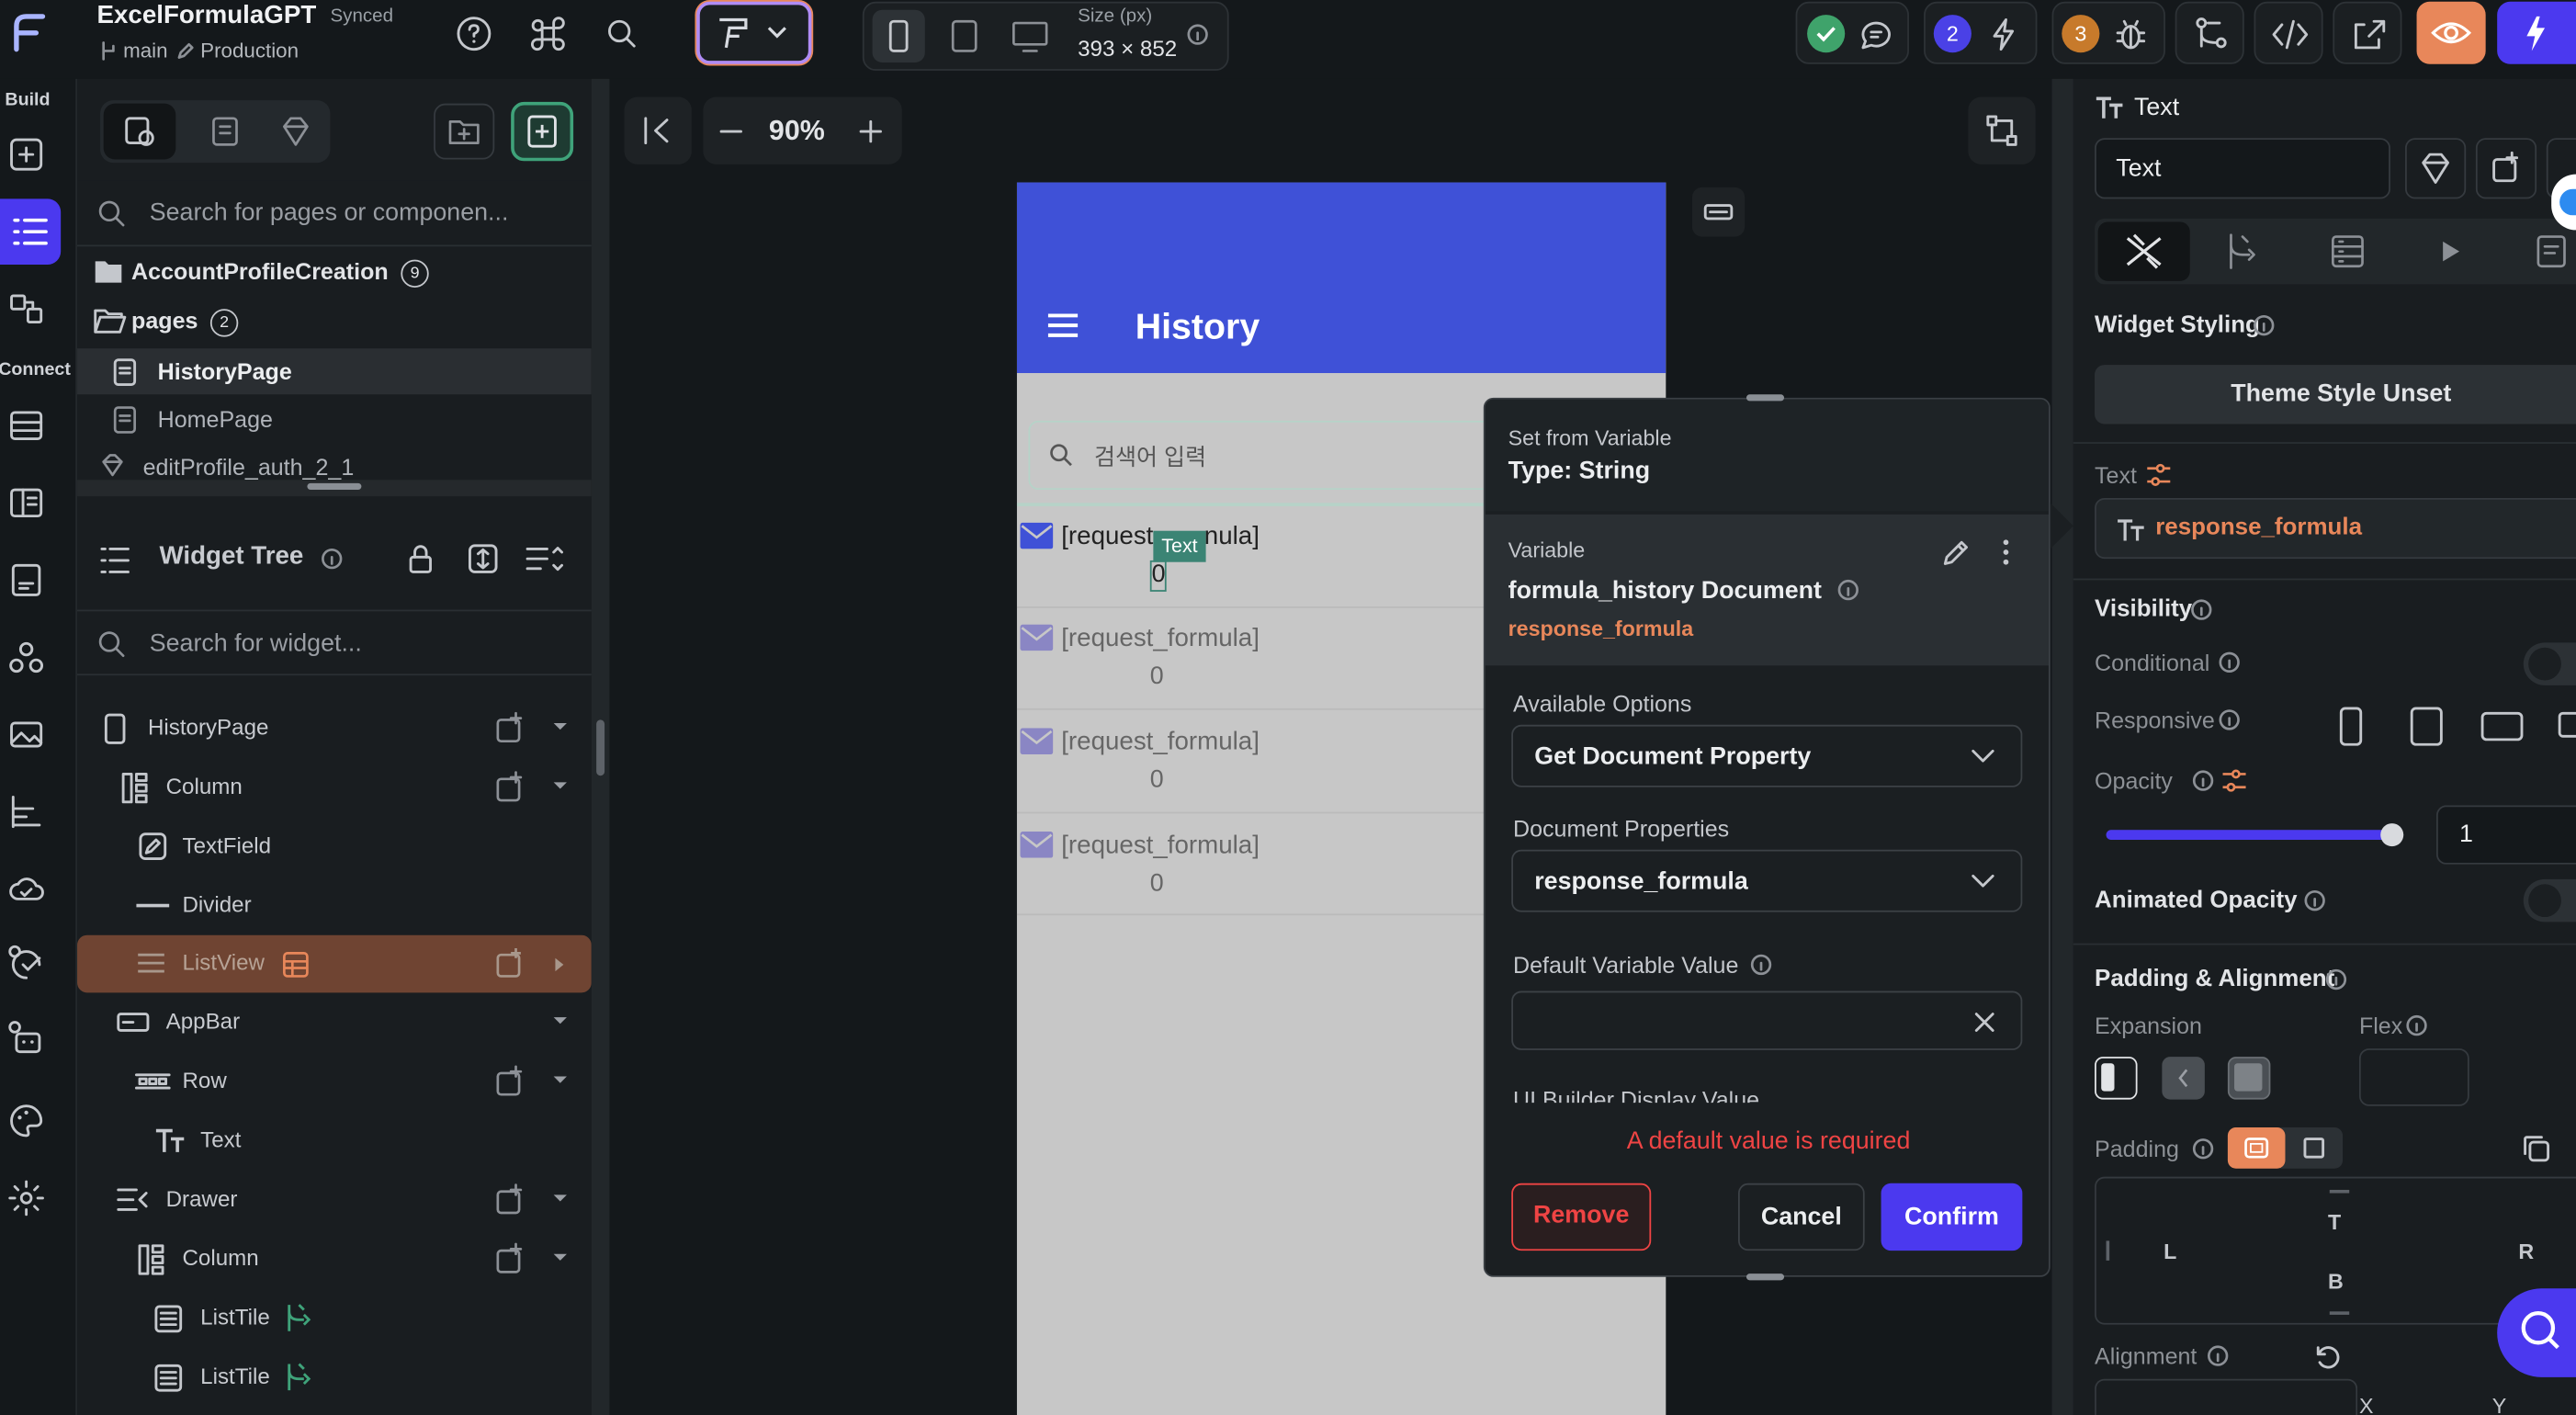  What do you see at coordinates (464, 131) in the screenshot?
I see `add-folder-button` at bounding box center [464, 131].